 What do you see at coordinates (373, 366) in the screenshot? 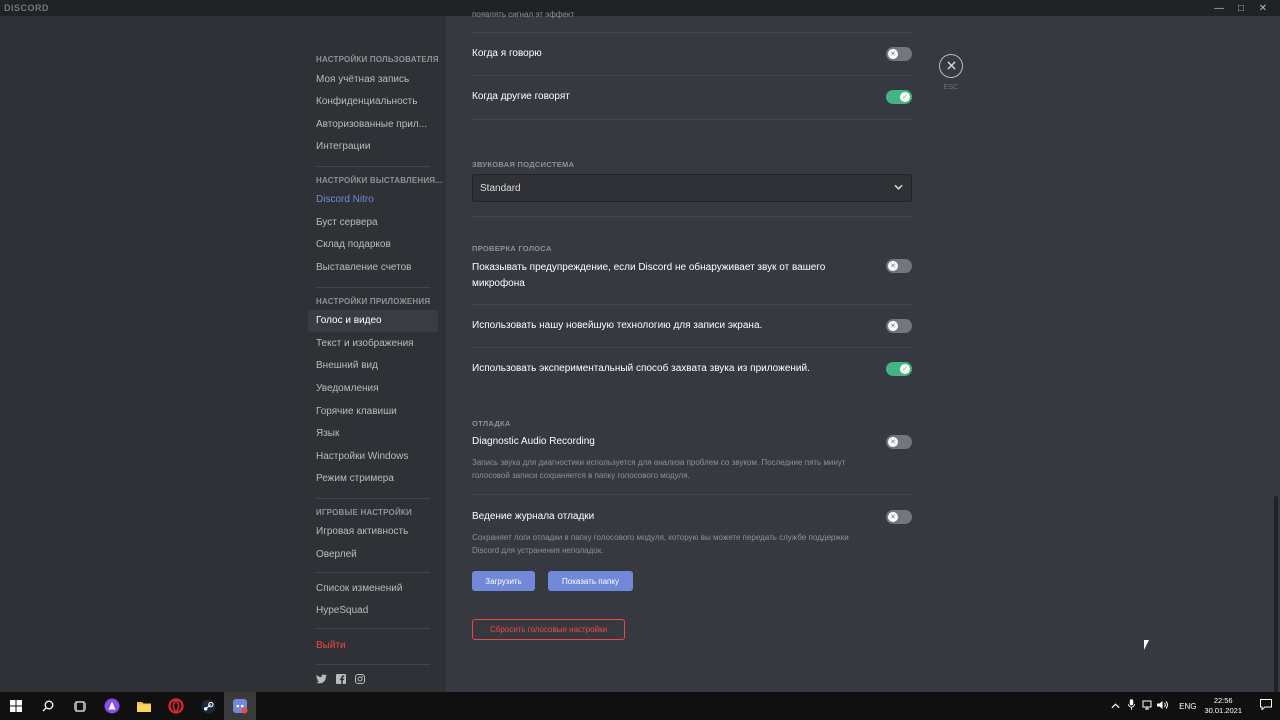
I see `sidebar-item-appearance: Внешний вид` at bounding box center [373, 366].